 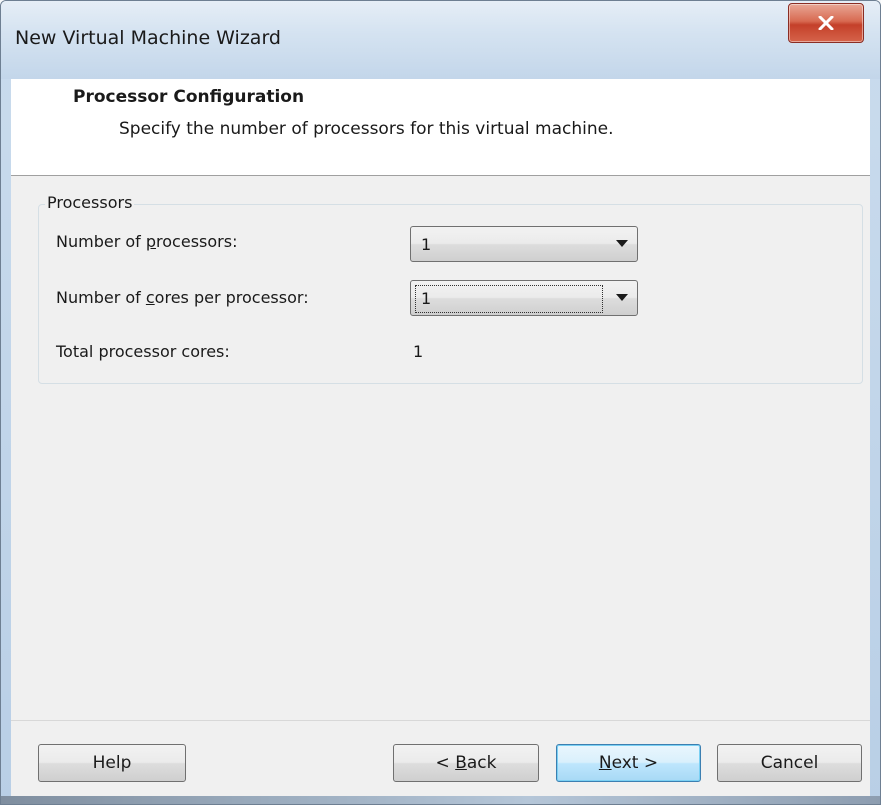 What do you see at coordinates (148, 38) in the screenshot?
I see `window-title: New Virtual Machine Wizard` at bounding box center [148, 38].